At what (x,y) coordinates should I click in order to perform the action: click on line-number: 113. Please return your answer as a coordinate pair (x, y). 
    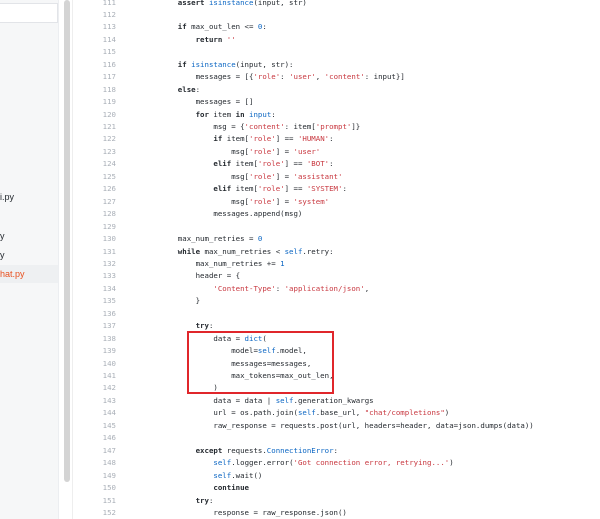
    Looking at the image, I should click on (109, 27).